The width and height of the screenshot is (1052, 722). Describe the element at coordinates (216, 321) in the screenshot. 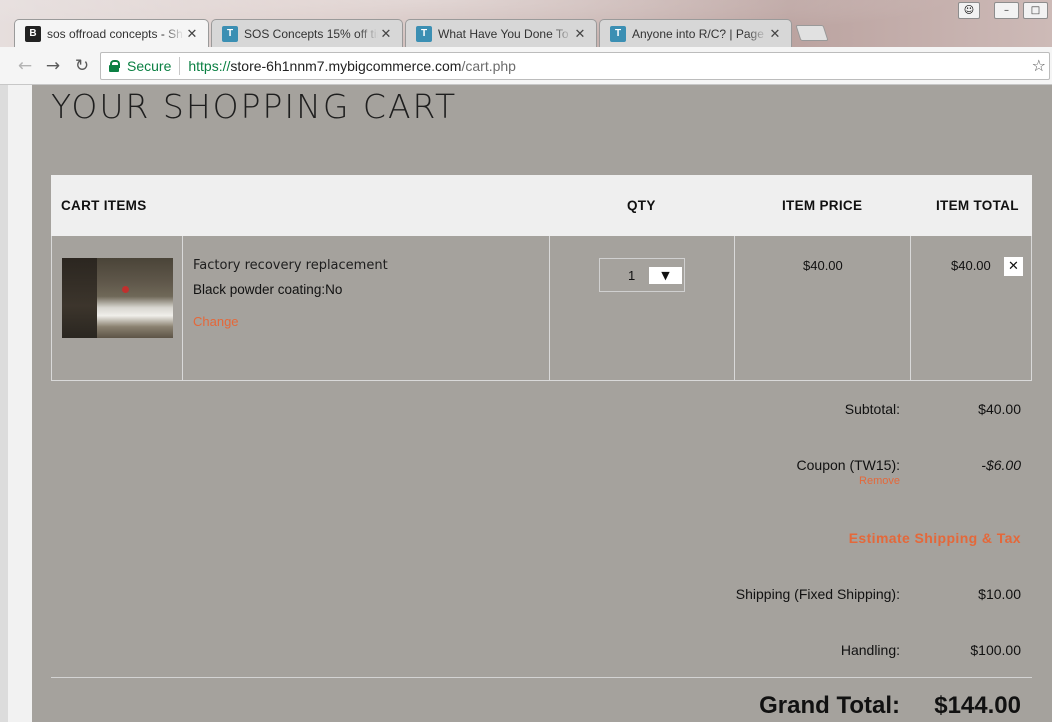

I see `change-link: Change` at that location.